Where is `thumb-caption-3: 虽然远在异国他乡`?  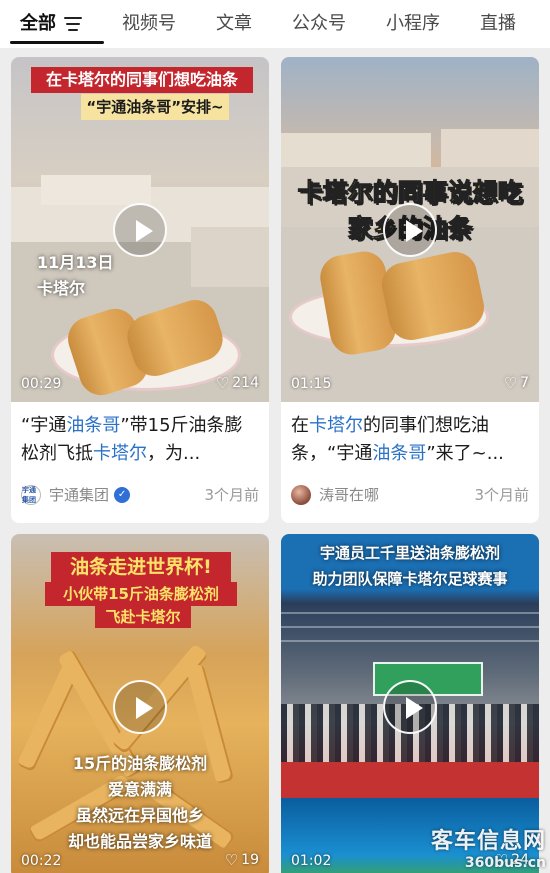 thumb-caption-3: 虽然远在异国他乡 is located at coordinates (139, 815).